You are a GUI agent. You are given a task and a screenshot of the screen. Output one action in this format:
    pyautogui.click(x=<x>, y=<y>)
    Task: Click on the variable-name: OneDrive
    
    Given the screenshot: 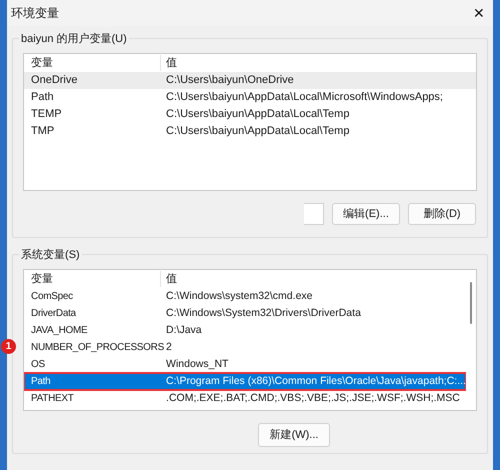 What is the action you would take?
    pyautogui.click(x=54, y=80)
    